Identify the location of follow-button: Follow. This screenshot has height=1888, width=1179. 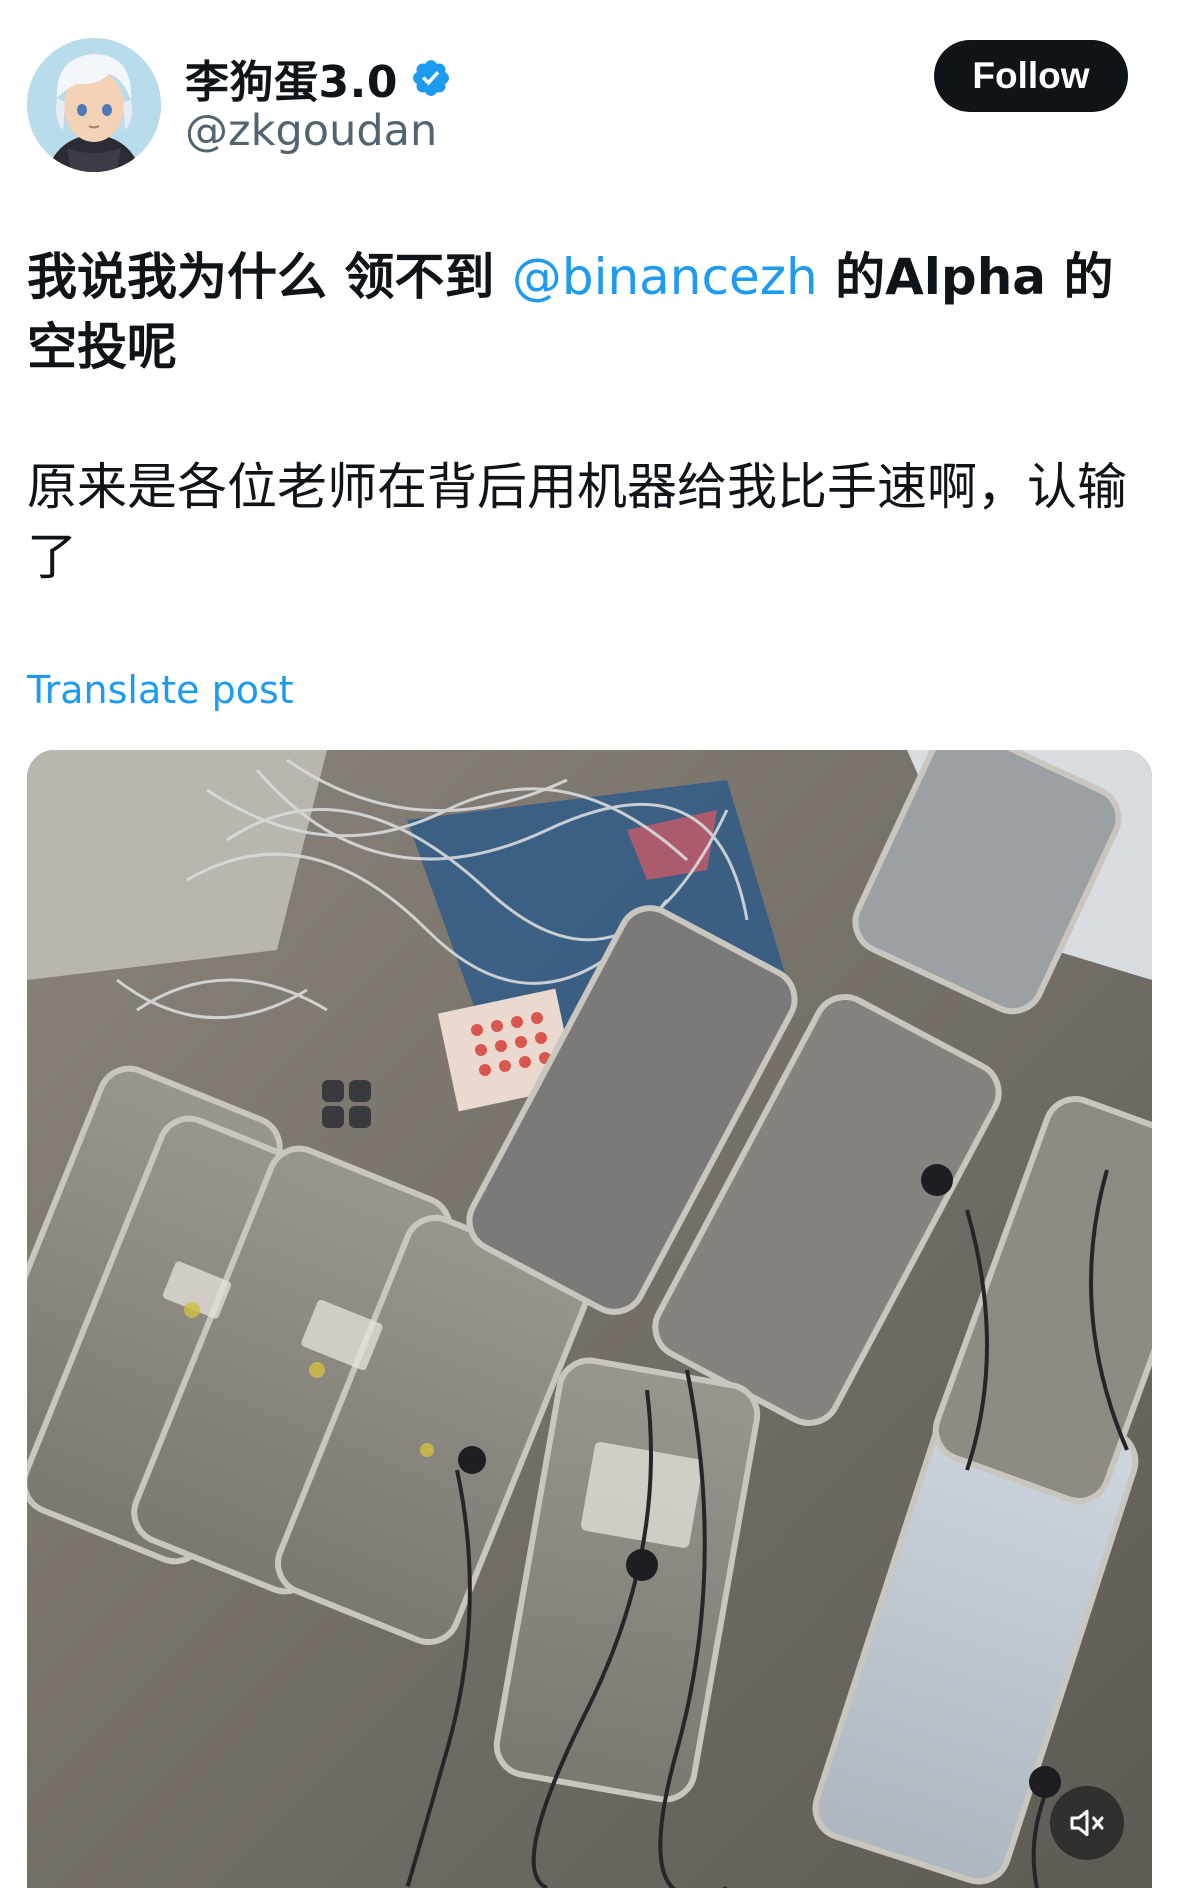
(1031, 76).